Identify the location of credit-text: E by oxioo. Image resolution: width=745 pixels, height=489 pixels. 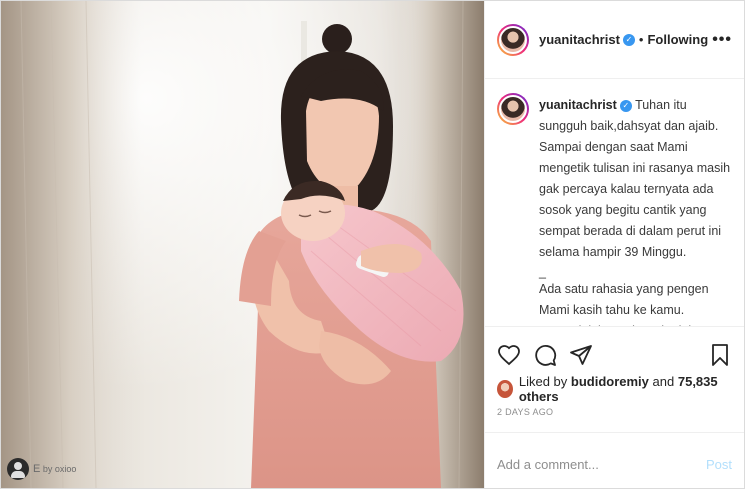
(54, 469).